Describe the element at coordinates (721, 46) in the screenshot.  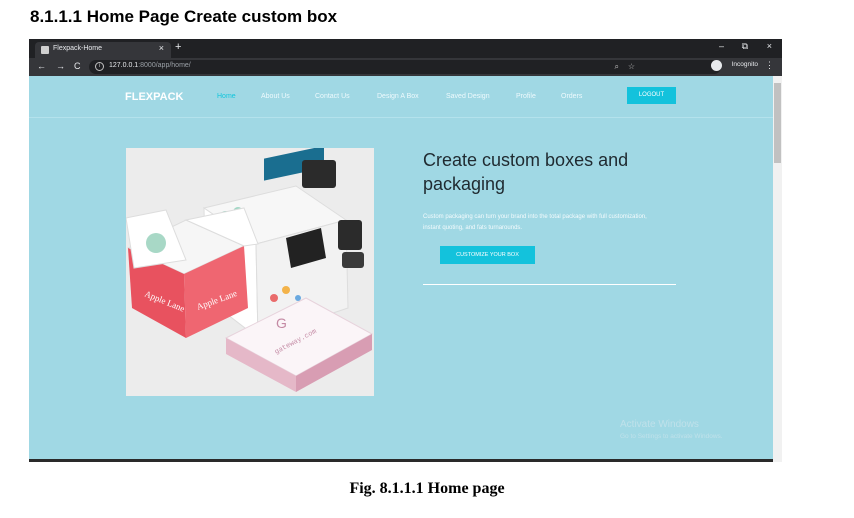
I see `minimize-icon: –` at that location.